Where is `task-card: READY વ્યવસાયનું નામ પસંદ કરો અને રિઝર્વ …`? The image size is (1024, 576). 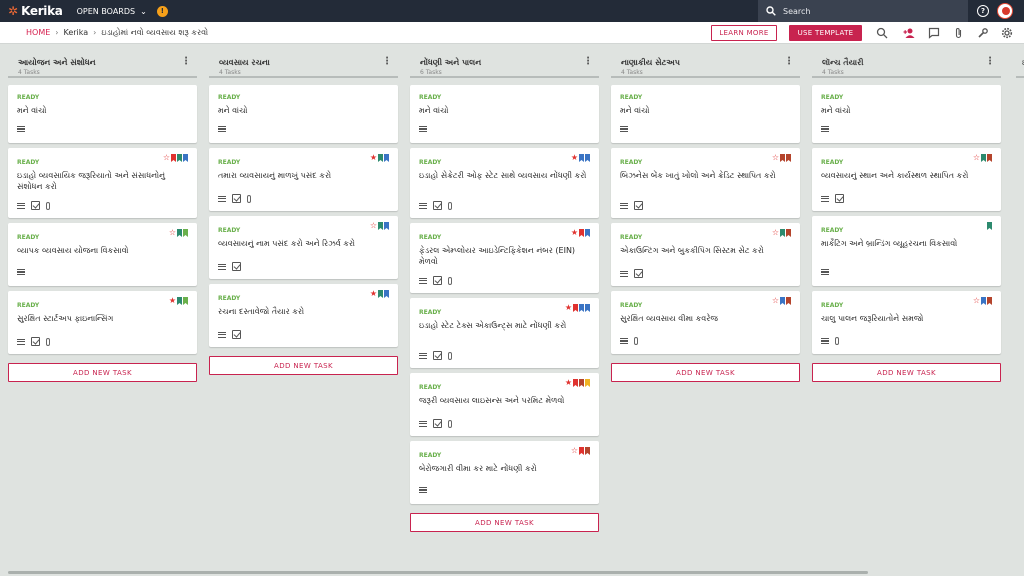
task-card: READY વ્યવસાયનું નામ પસંદ કરો અને રિઝર્વ … is located at coordinates (303, 247).